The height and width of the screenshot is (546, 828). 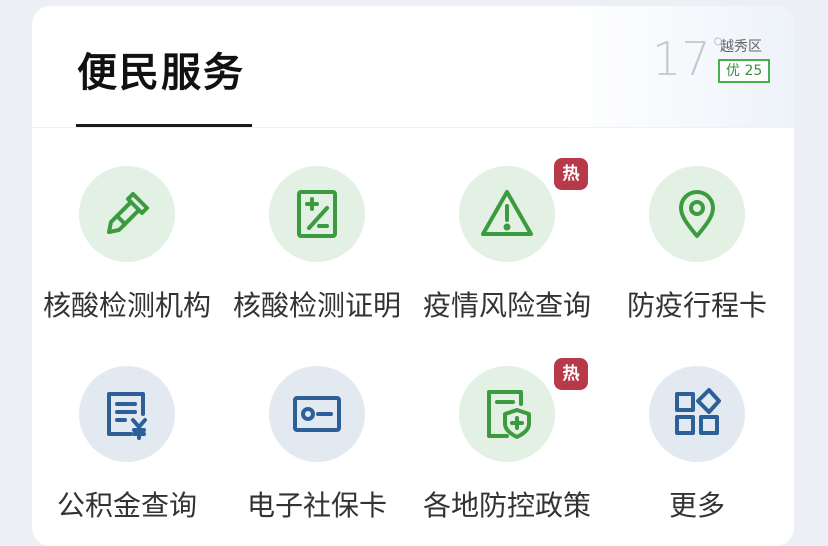 I want to click on service-label: 防疫行程卡, so click(x=696, y=305).